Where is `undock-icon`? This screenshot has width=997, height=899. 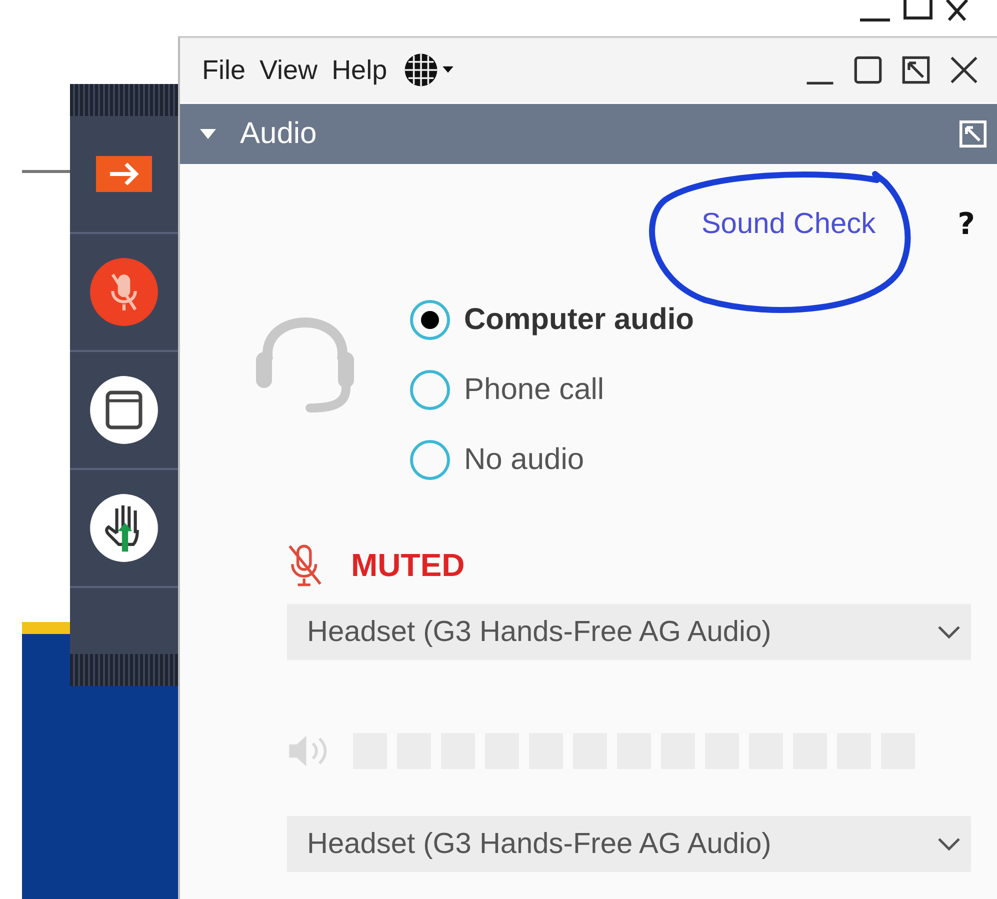
undock-icon is located at coordinates (916, 70).